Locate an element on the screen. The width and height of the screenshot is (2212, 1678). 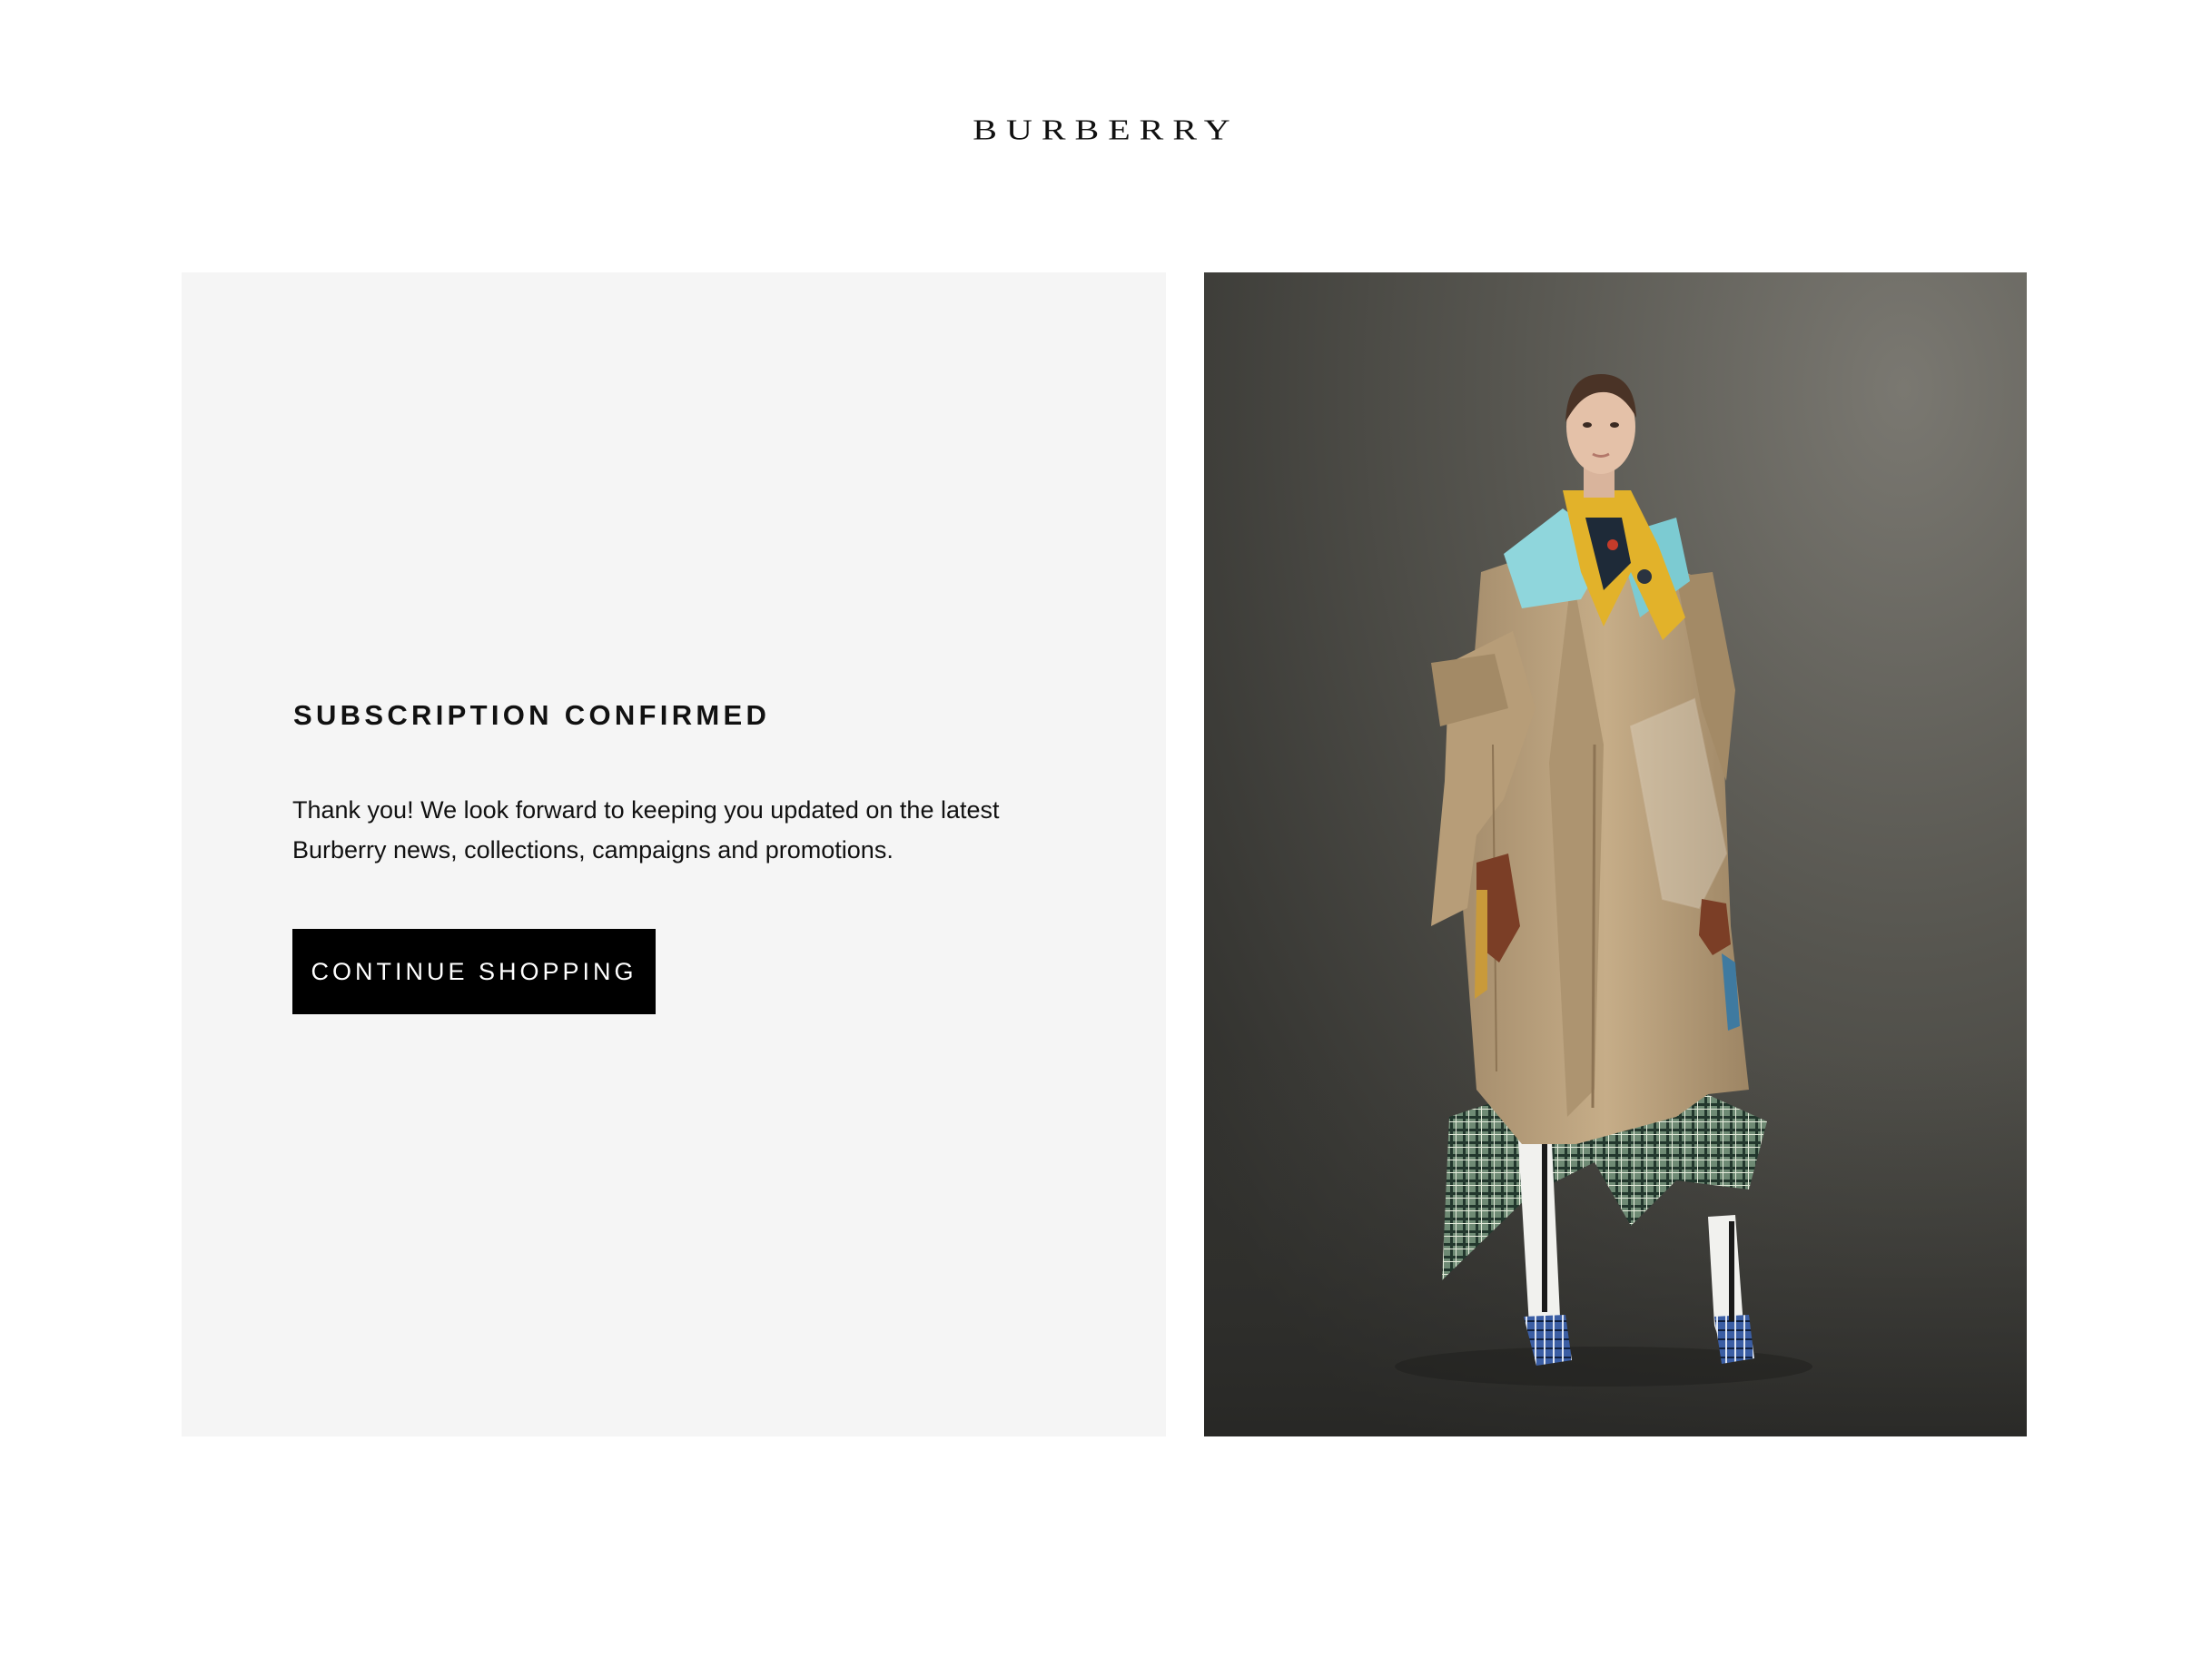
brand-logo: BURBERRY is located at coordinates (1106, 130).